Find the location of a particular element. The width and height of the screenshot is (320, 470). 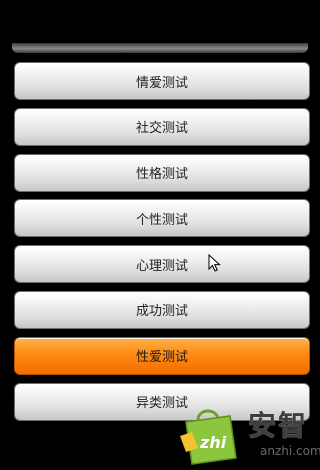

shopping-bag-icon: zhi is located at coordinates (208, 437).